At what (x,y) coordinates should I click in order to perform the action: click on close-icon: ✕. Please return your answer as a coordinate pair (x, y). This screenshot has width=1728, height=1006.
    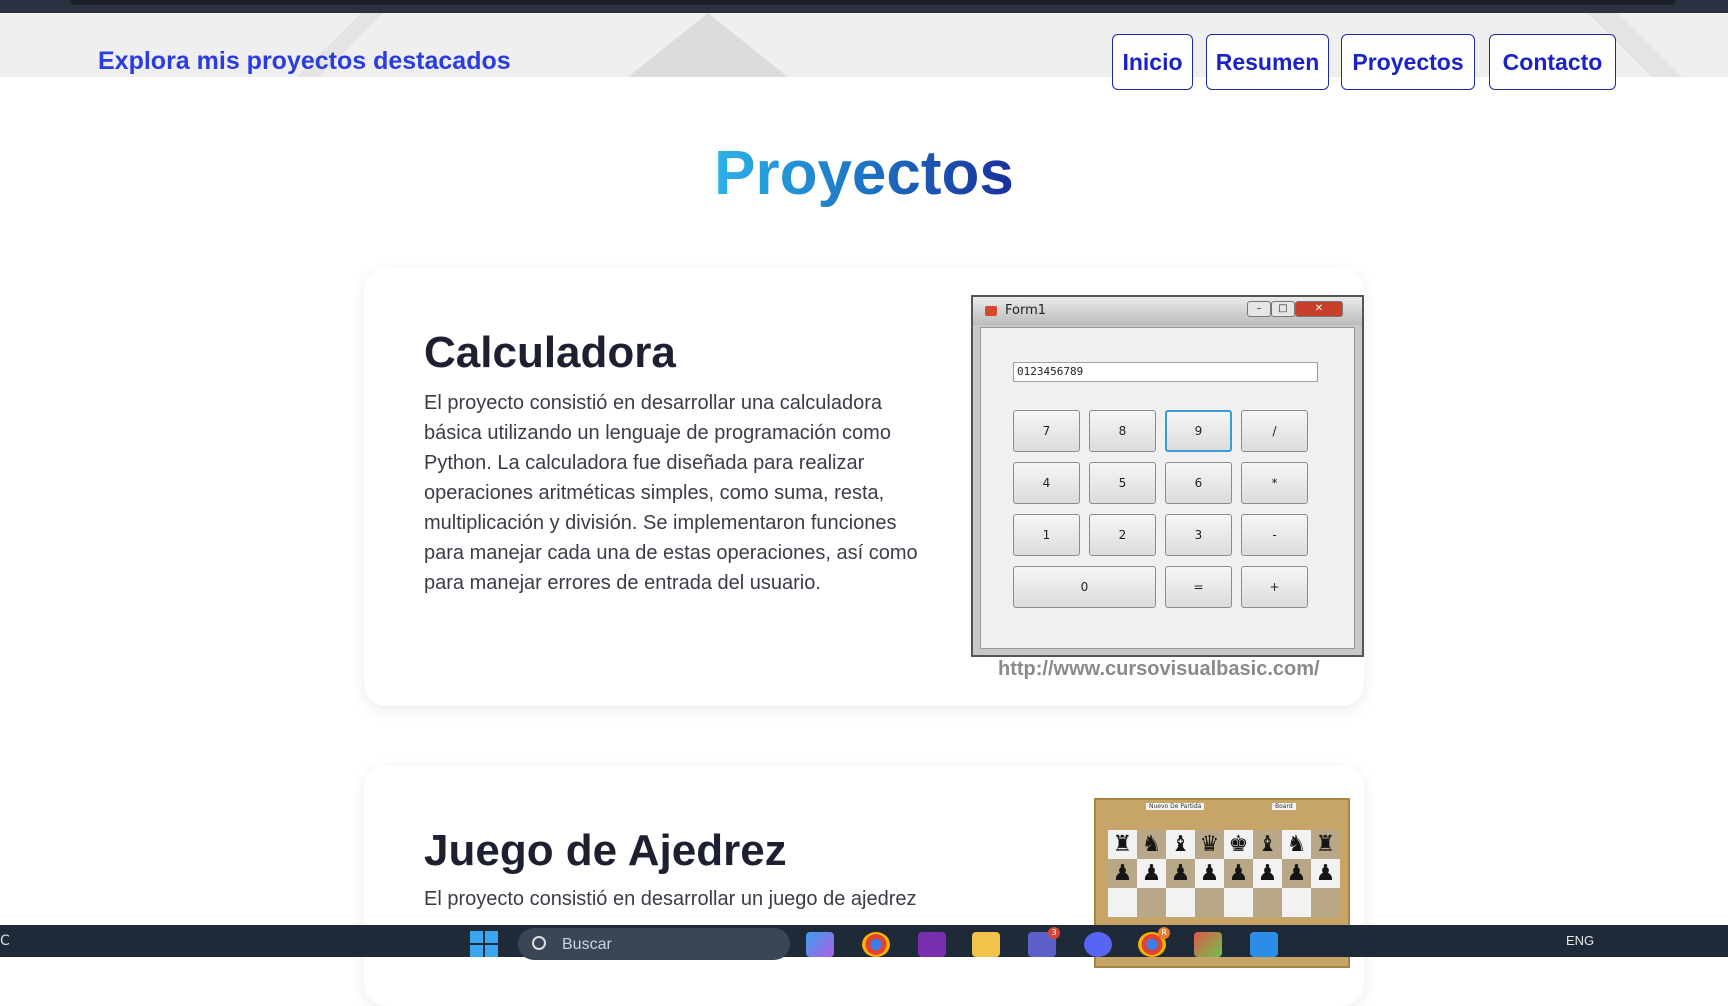
    Looking at the image, I should click on (1319, 309).